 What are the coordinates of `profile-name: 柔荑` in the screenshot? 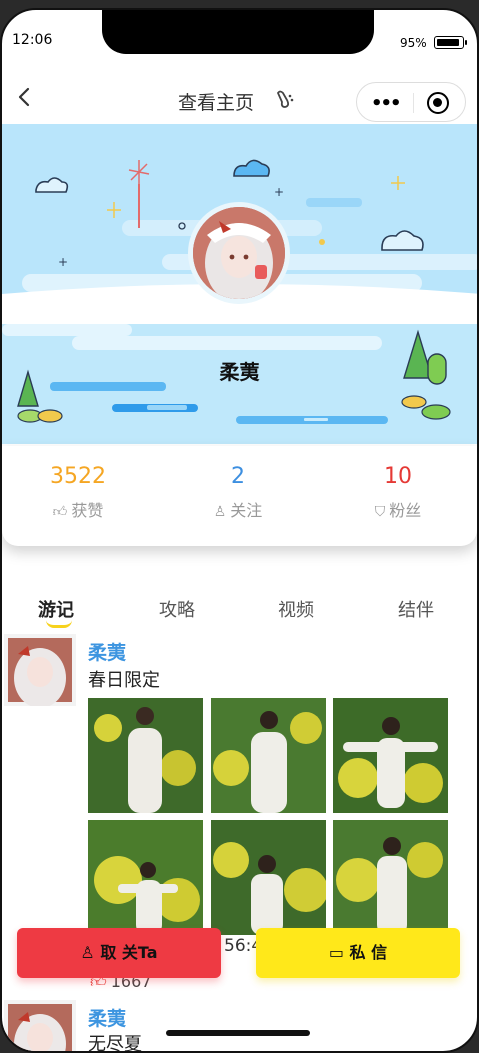 It's located at (239, 372).